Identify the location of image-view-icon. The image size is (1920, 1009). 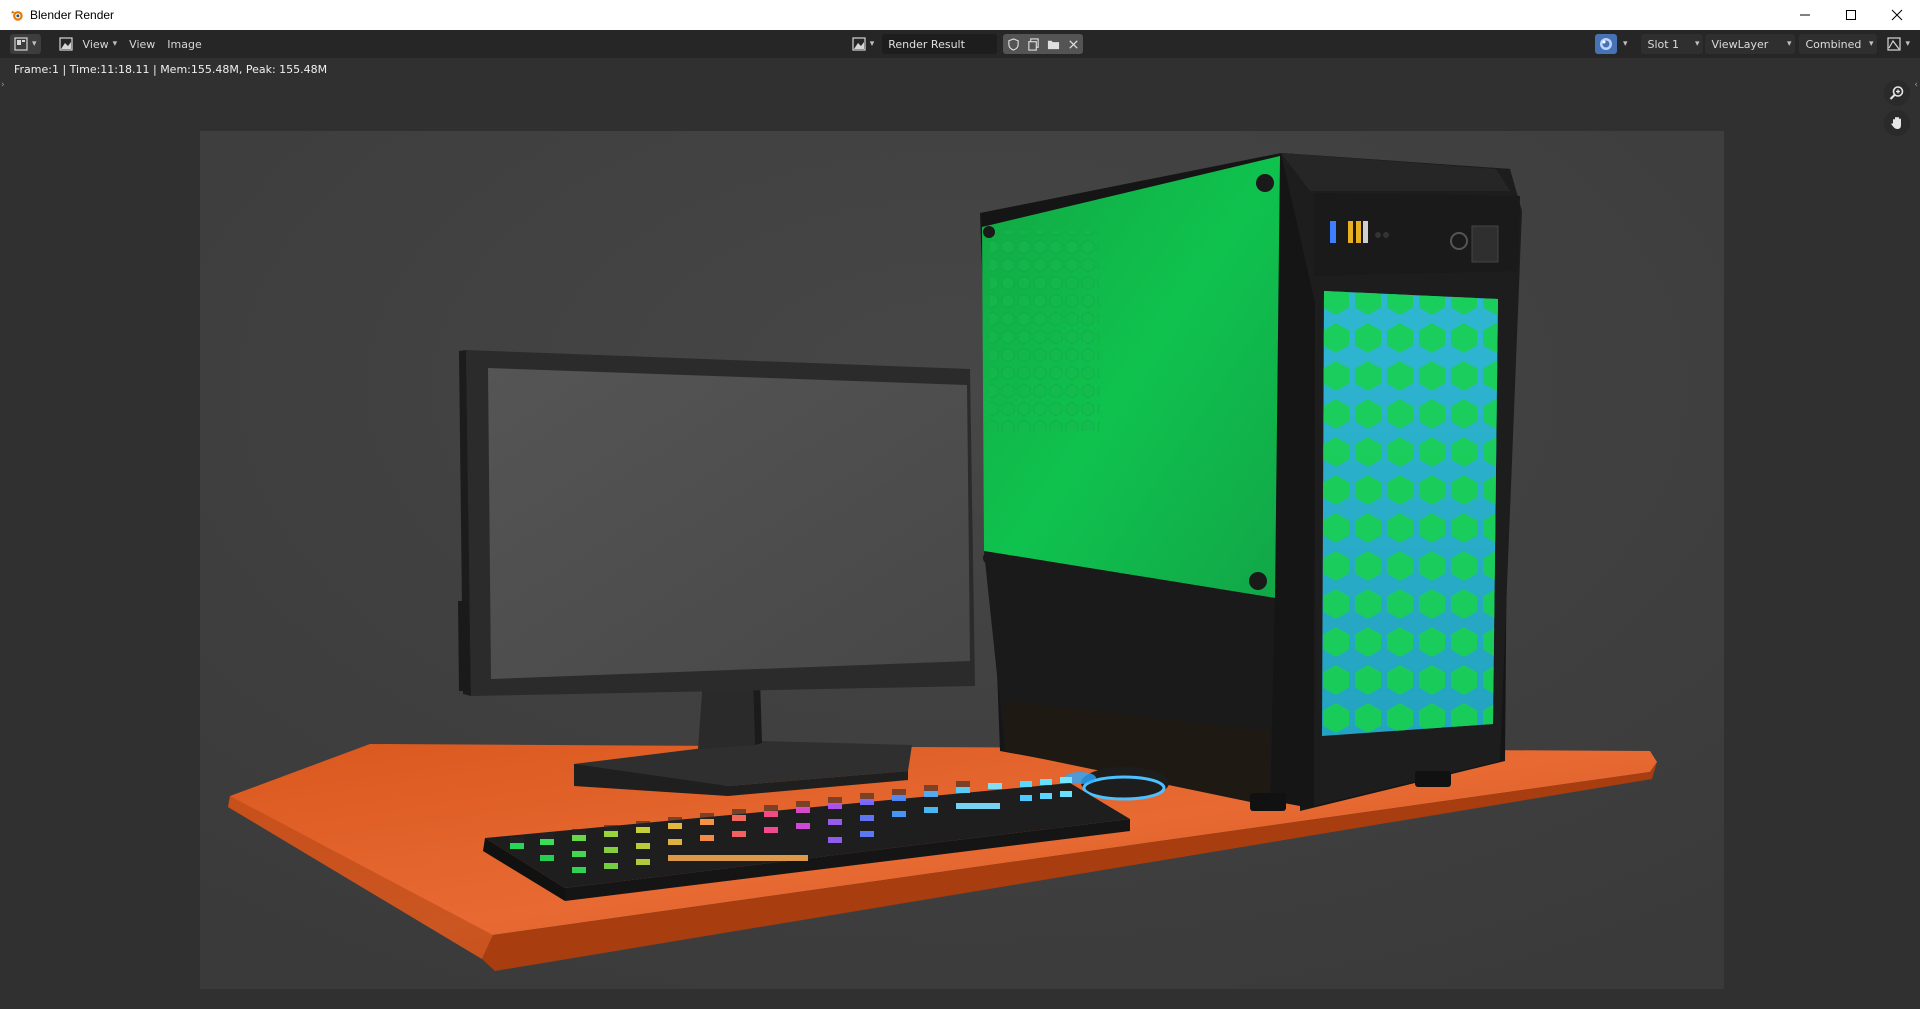
(65, 44).